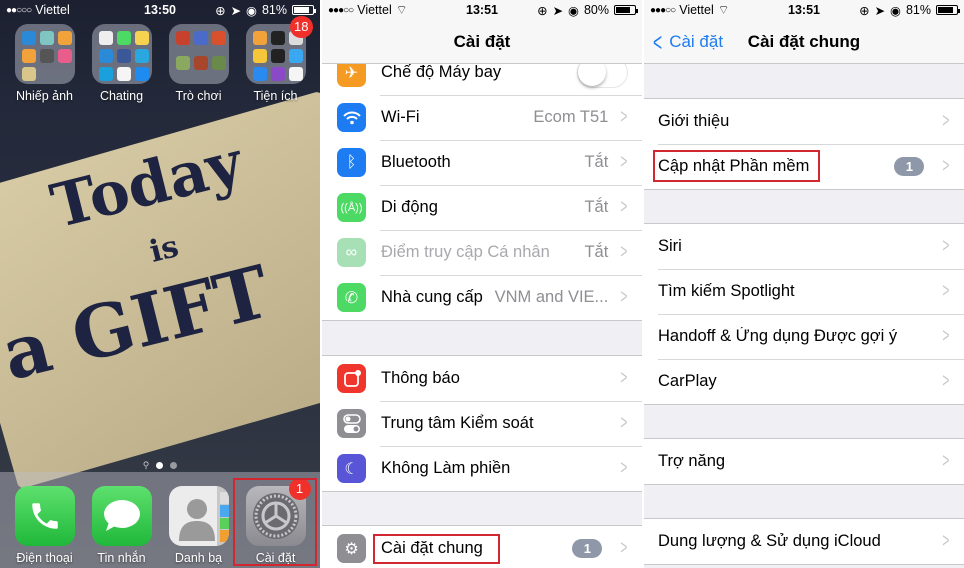 The width and height of the screenshot is (964, 568). I want to click on row-label: Nhà cung cấp, so click(432, 297).